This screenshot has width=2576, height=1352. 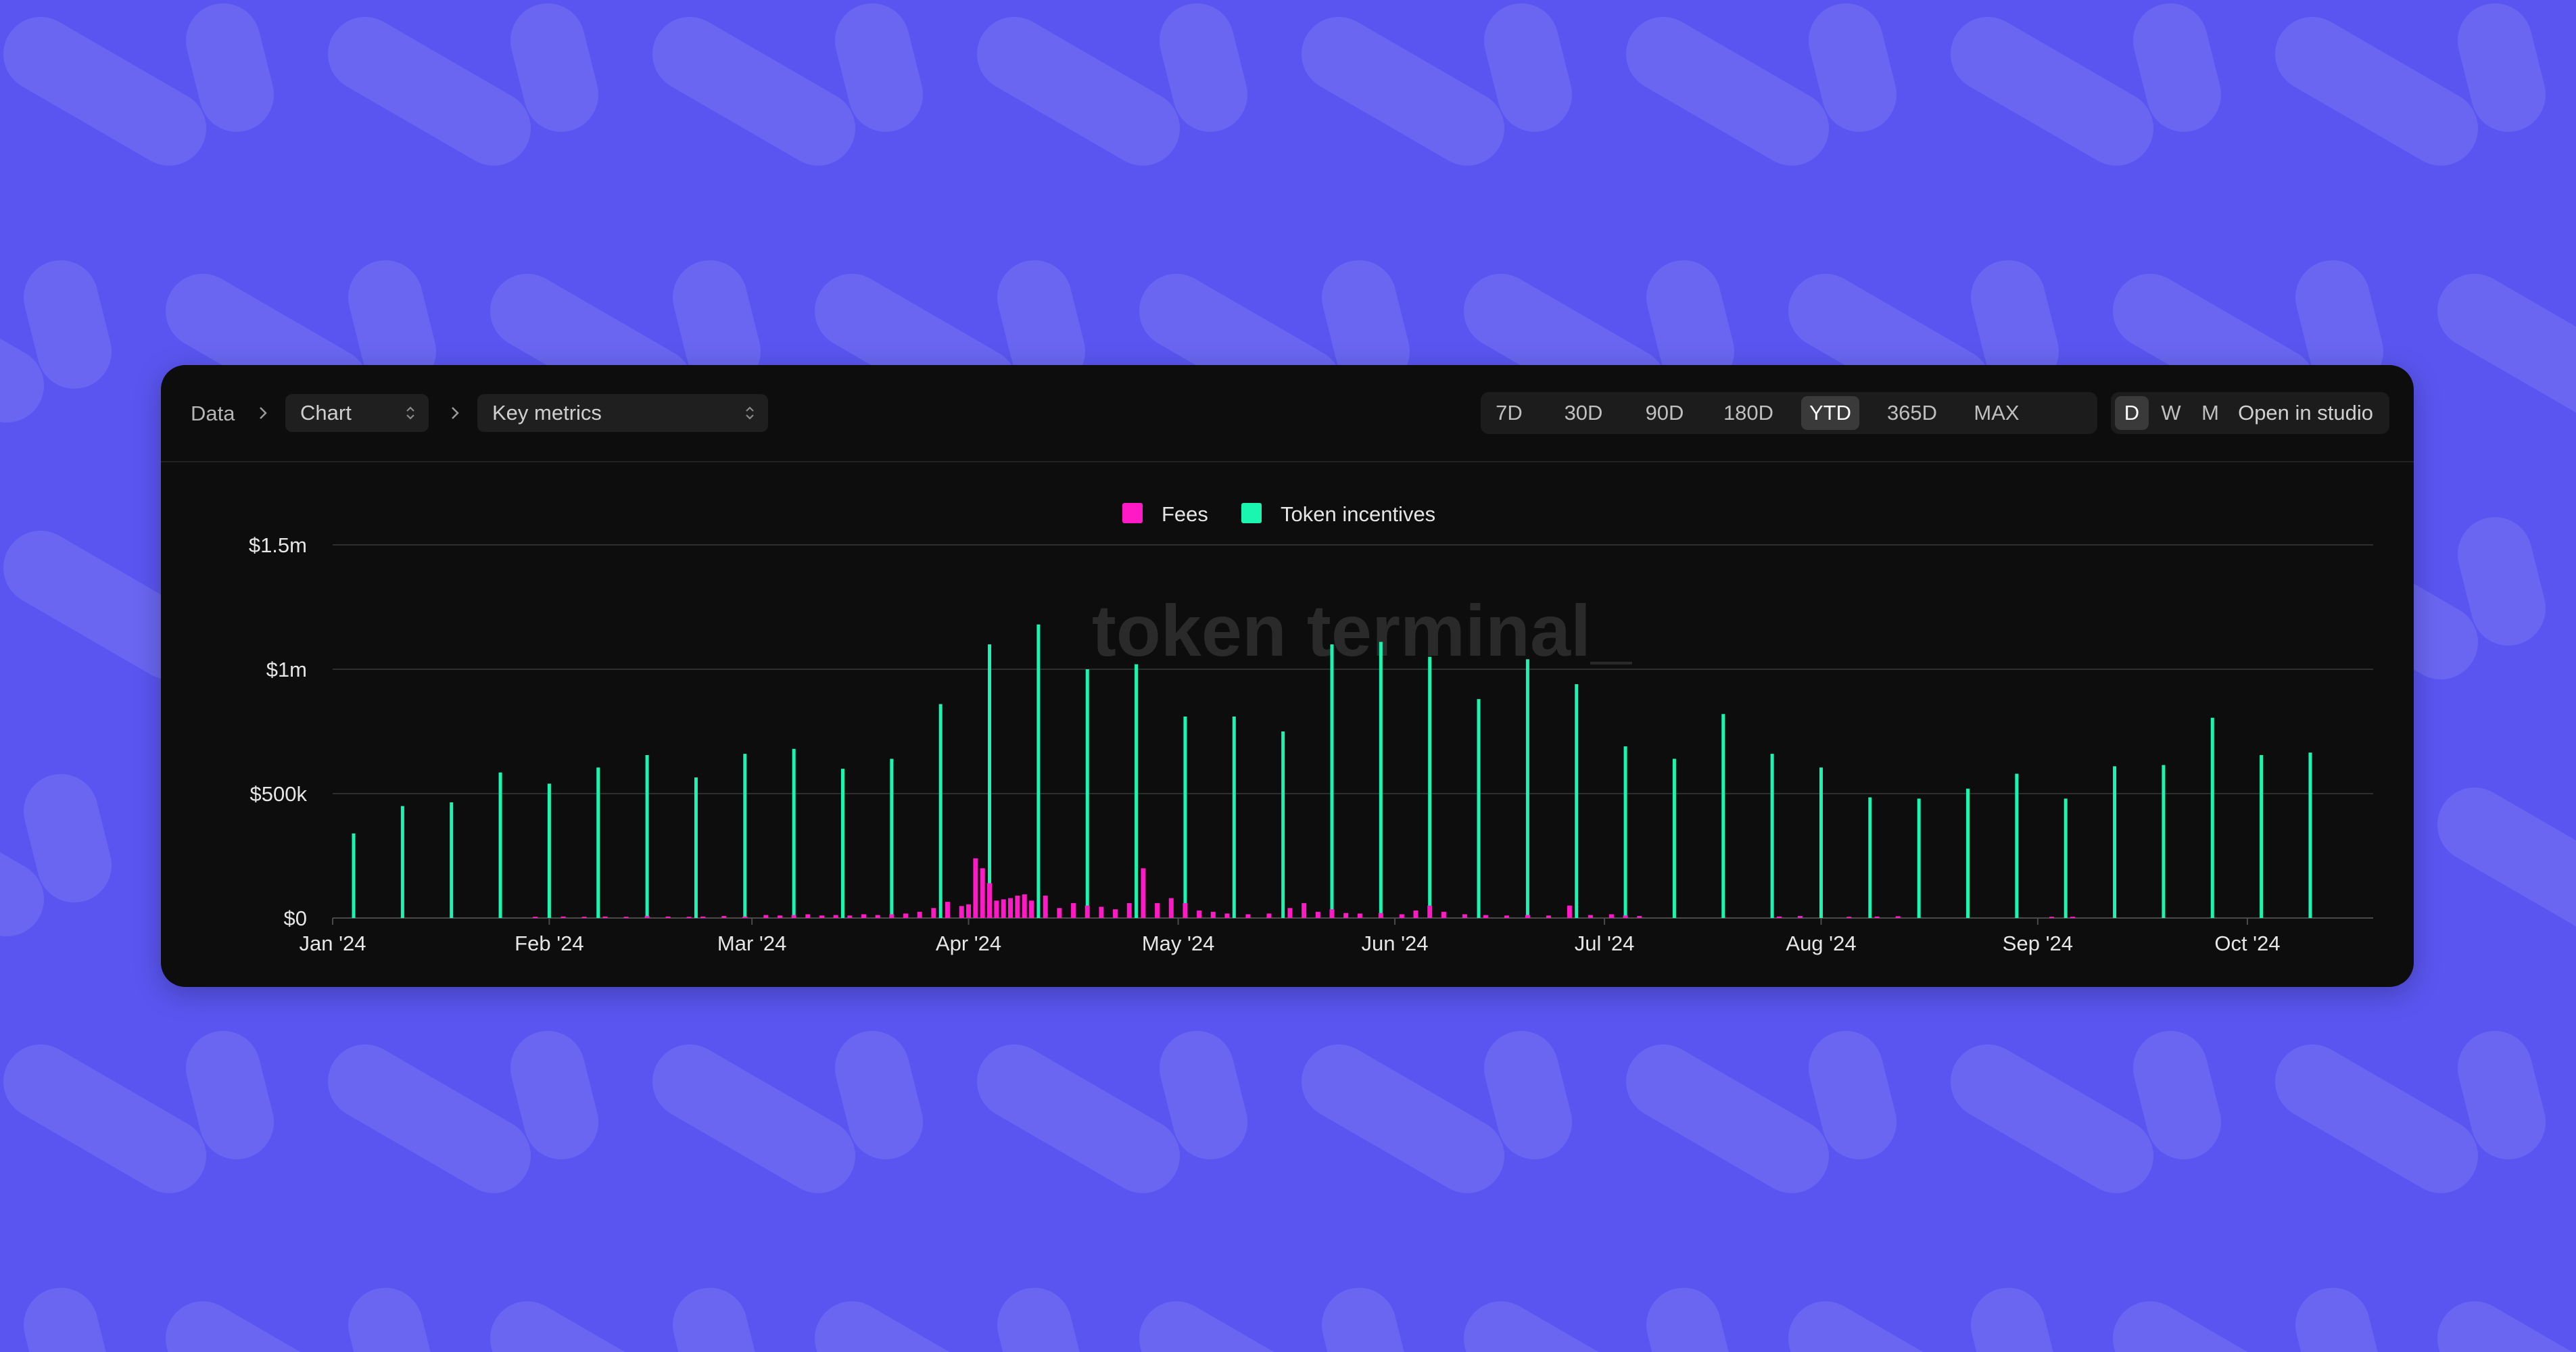 What do you see at coordinates (2171, 413) in the screenshot?
I see `granularity-pill-w: W` at bounding box center [2171, 413].